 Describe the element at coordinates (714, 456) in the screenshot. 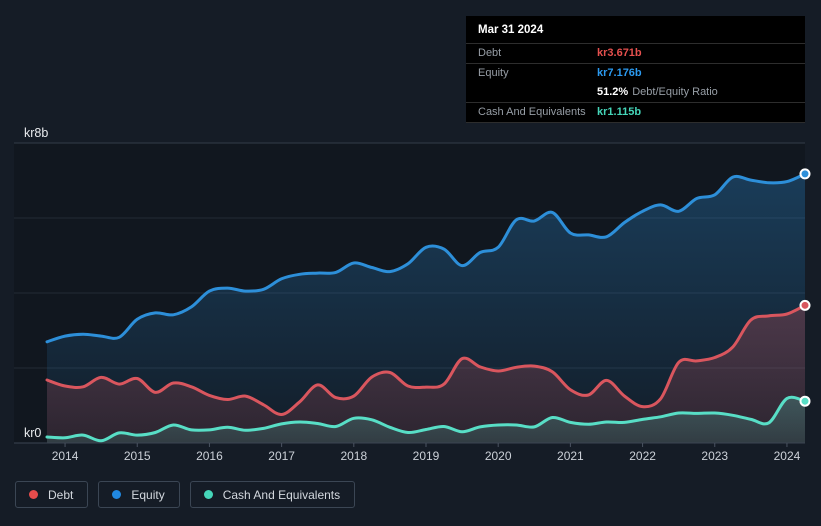

I see `x-tick-label-2023: 2023` at that location.